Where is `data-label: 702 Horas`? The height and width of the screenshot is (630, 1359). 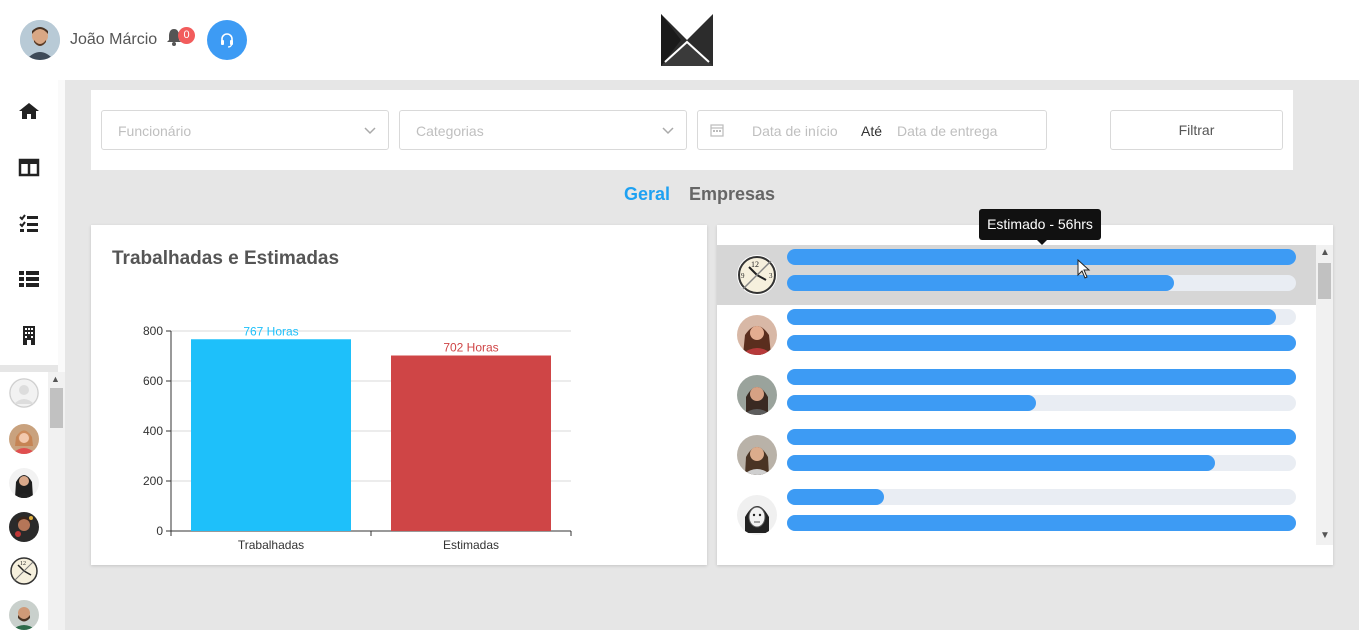 data-label: 702 Horas is located at coordinates (470, 348).